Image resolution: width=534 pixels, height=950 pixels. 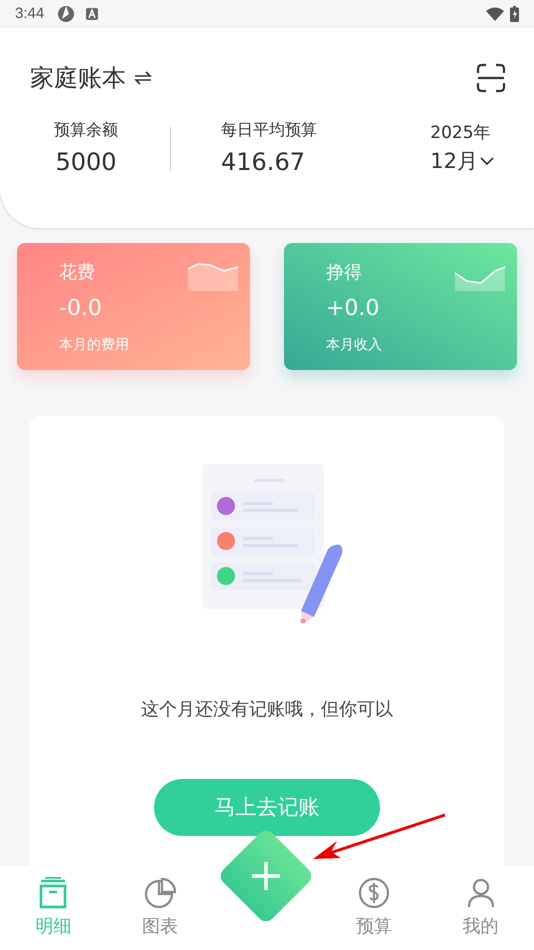 I want to click on box-icon, so click(x=53, y=892).